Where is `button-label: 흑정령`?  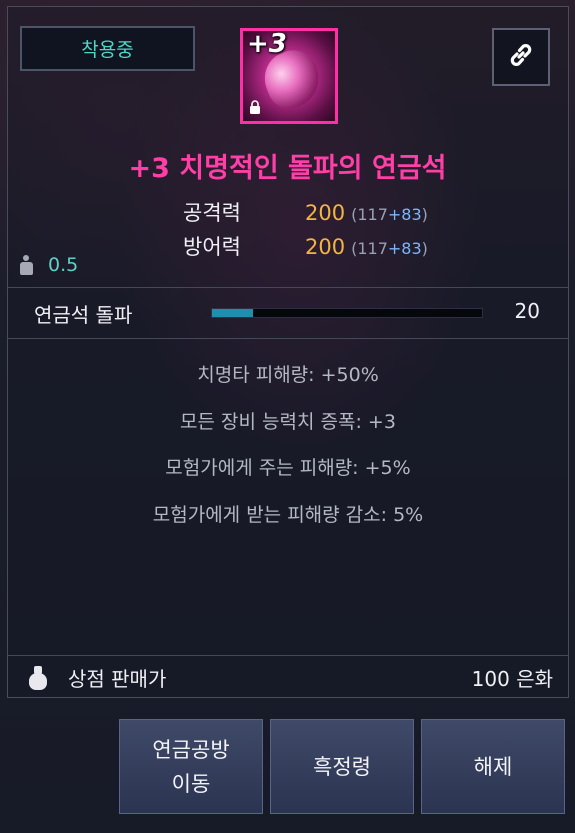 button-label: 흑정령 is located at coordinates (342, 766).